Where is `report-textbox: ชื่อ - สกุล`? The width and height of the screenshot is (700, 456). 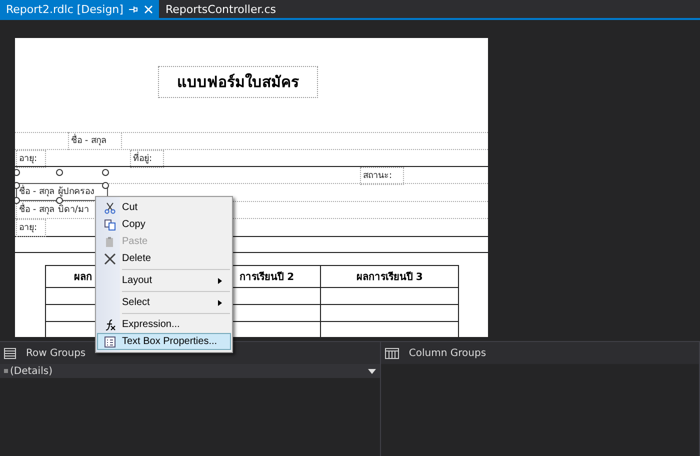 report-textbox: ชื่อ - สกุล is located at coordinates (95, 141).